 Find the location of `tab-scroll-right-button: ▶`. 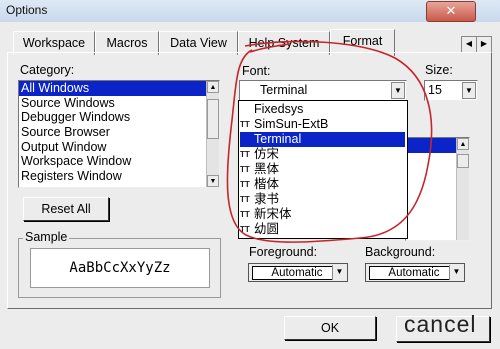

tab-scroll-right-button: ▶ is located at coordinates (484, 44).